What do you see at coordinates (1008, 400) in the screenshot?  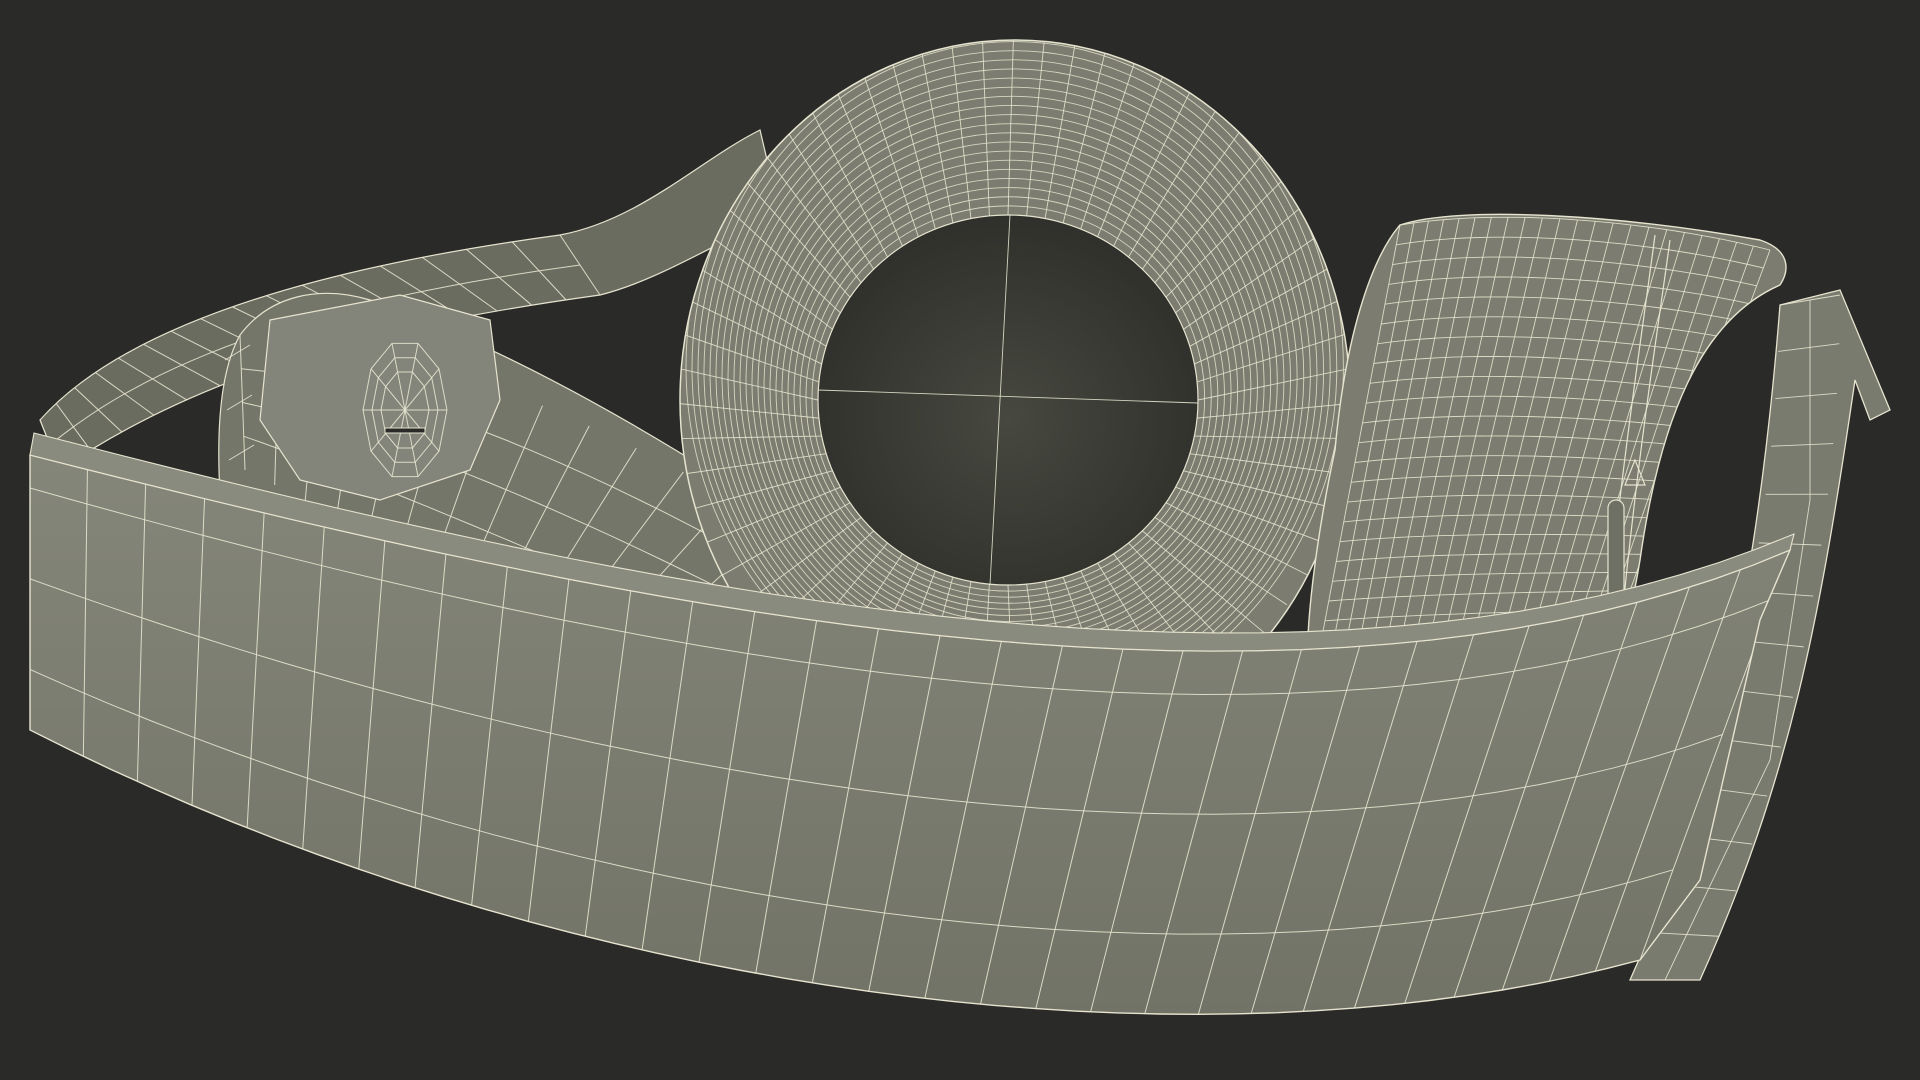 I see `speaker-cavity` at bounding box center [1008, 400].